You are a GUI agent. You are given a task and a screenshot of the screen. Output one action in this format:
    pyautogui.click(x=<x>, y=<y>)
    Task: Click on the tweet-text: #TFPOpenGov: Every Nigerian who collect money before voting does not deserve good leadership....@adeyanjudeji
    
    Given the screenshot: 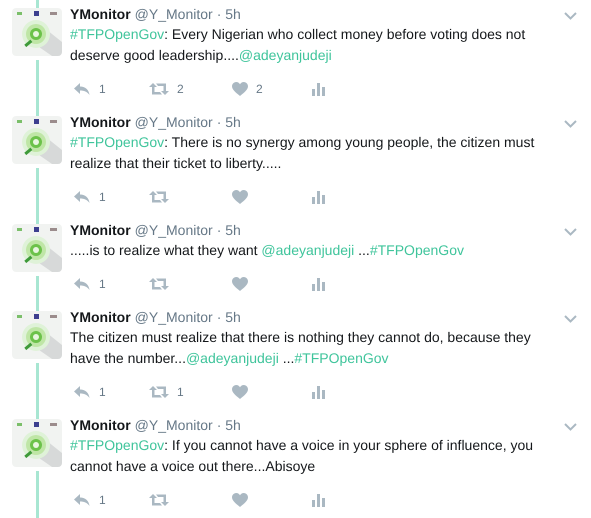 What is the action you would take?
    pyautogui.click(x=298, y=45)
    